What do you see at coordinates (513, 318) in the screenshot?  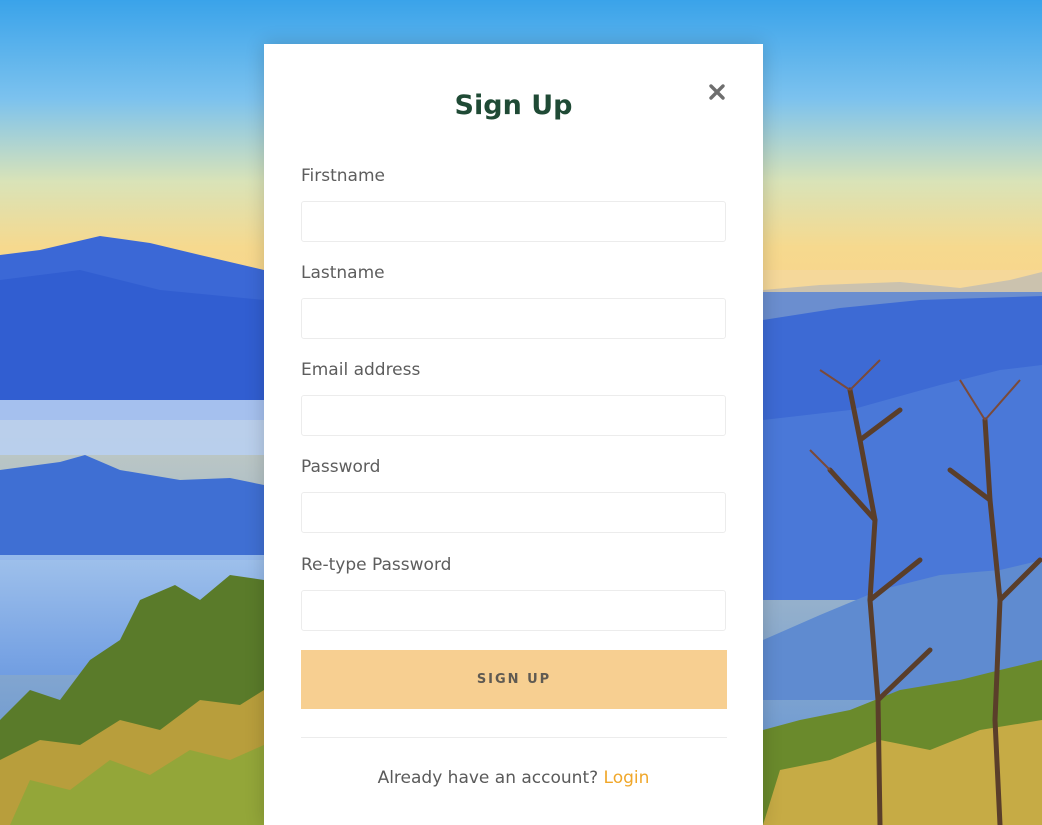 I see `lastname-field` at bounding box center [513, 318].